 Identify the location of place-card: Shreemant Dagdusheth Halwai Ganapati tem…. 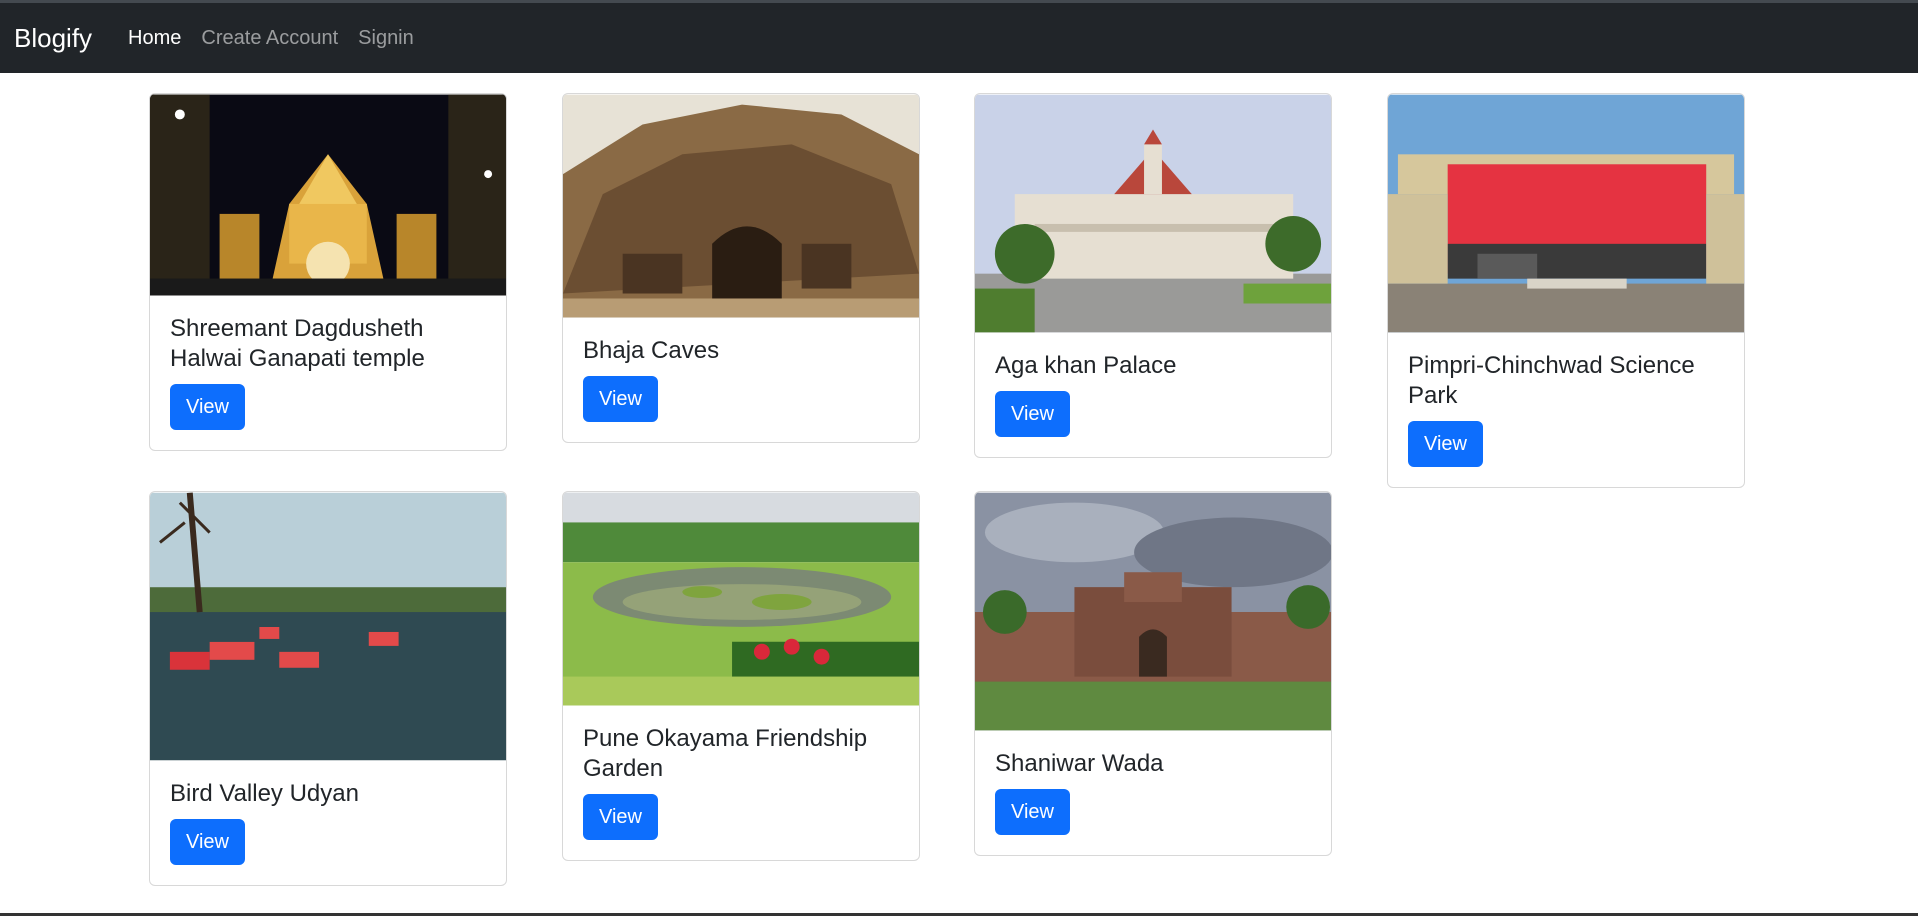
(328, 272).